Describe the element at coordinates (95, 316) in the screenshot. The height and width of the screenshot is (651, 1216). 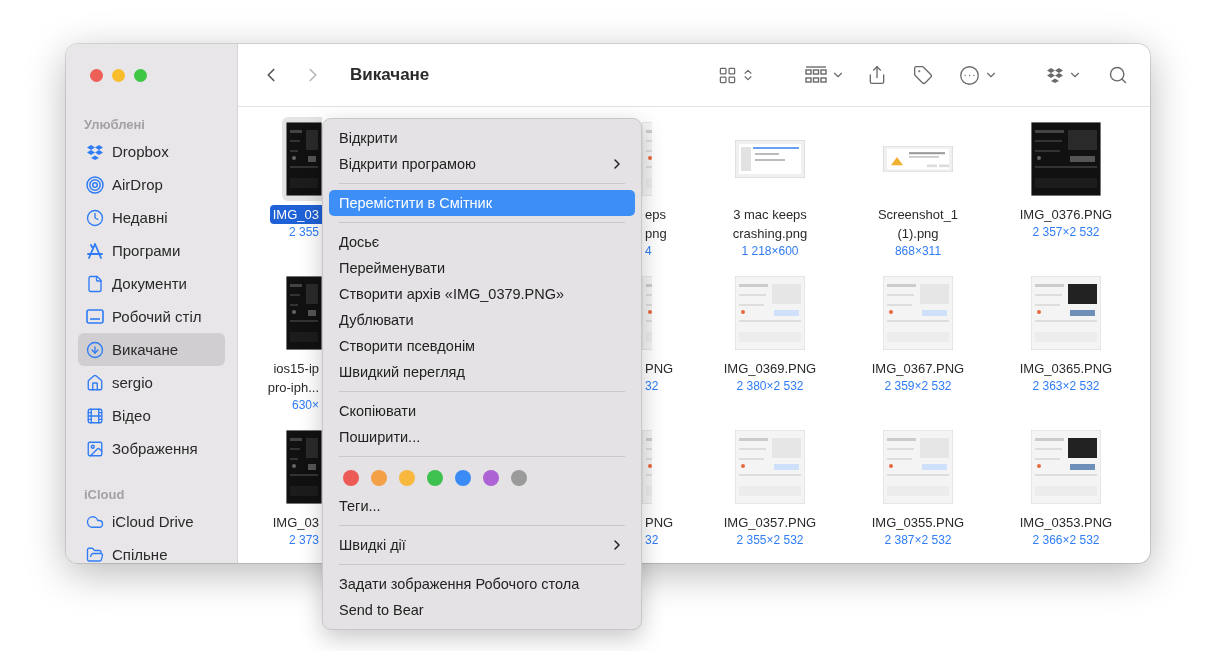
I see `desktop-icon` at that location.